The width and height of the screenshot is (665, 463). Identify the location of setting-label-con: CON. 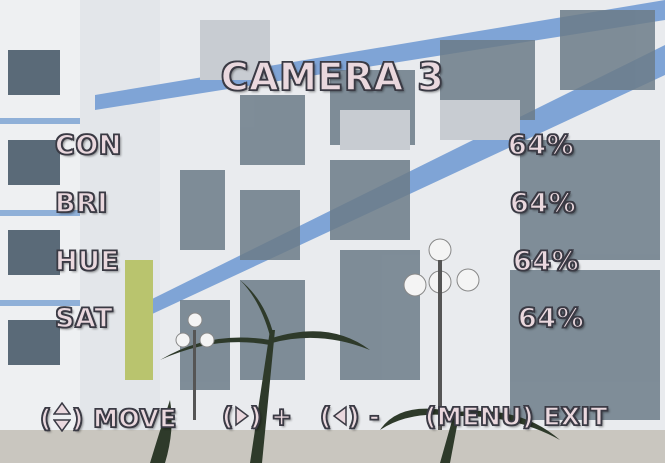
(88, 145).